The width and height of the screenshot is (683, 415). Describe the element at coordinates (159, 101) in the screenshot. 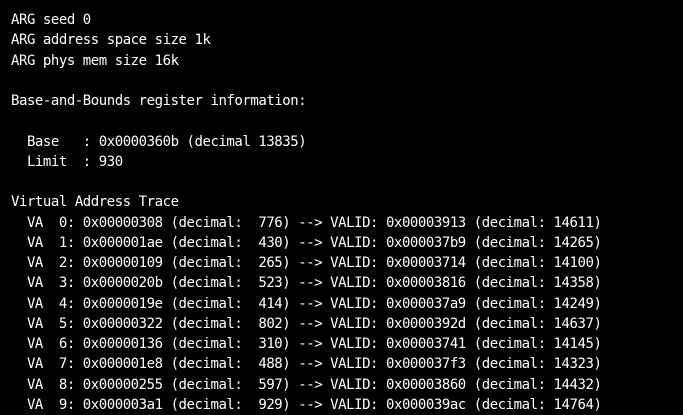

I see `register-info-heading: Base-and-Bounds register information:` at that location.